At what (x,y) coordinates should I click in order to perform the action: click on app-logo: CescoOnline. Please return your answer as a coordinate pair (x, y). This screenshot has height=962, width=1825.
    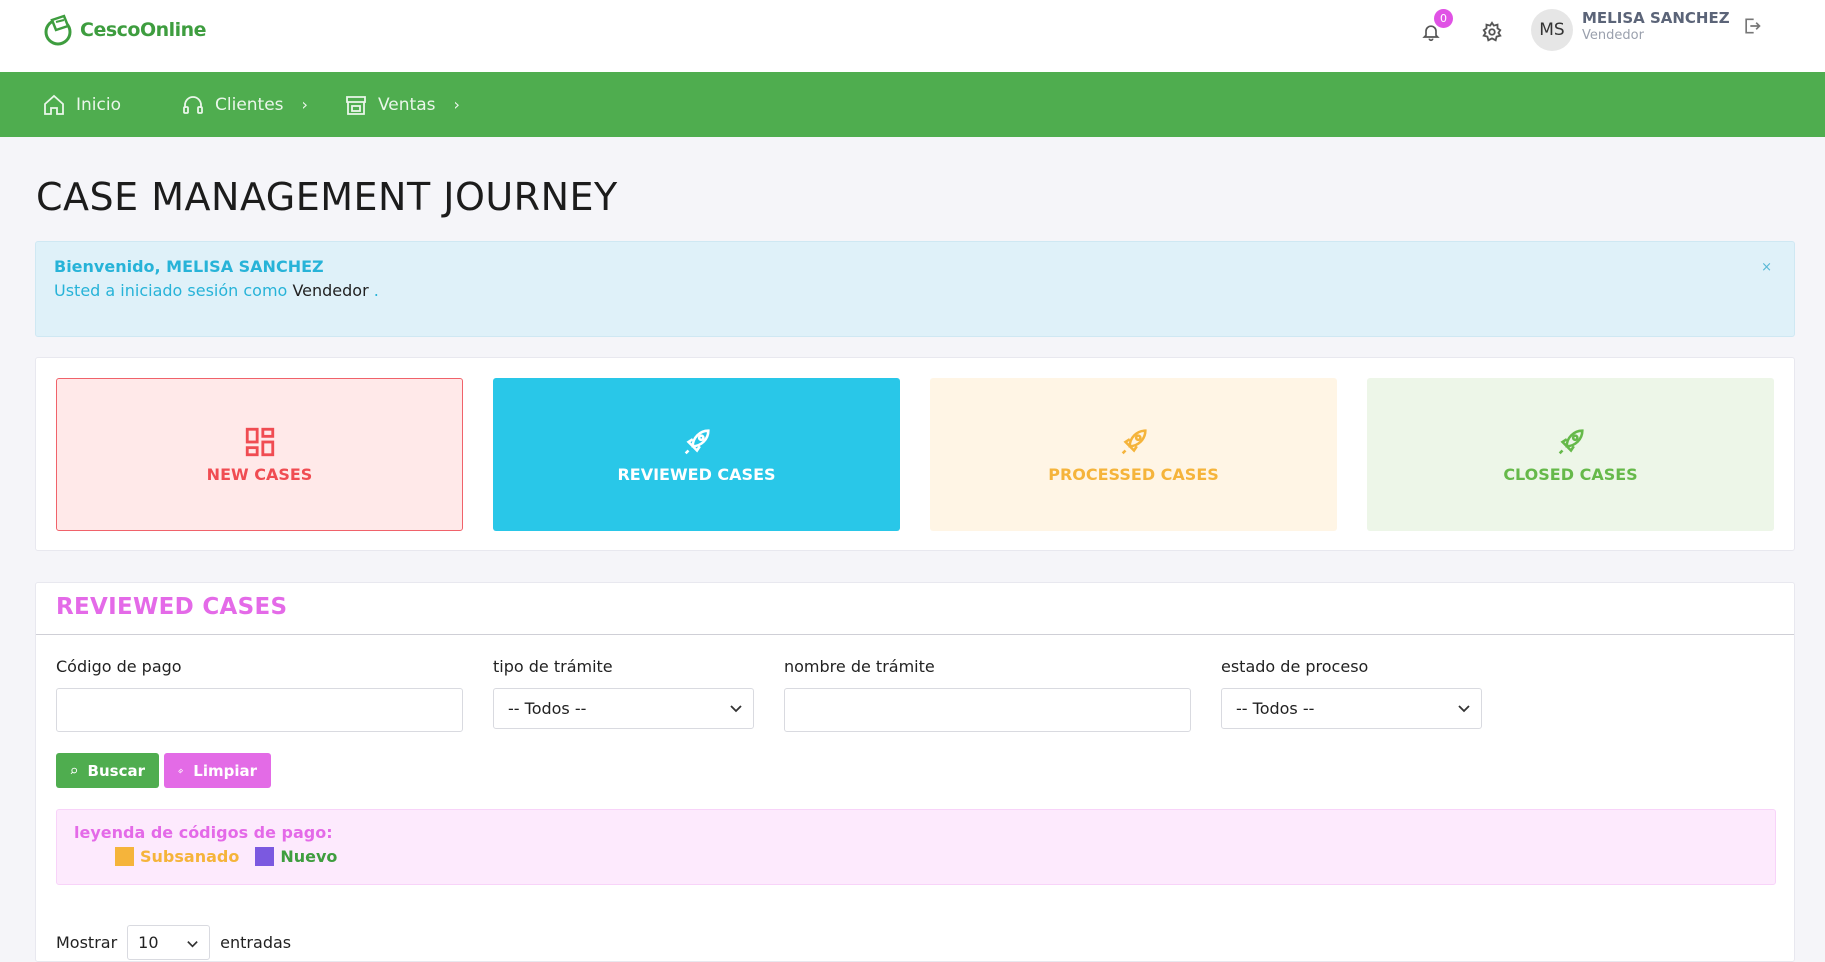
    Looking at the image, I should click on (124, 30).